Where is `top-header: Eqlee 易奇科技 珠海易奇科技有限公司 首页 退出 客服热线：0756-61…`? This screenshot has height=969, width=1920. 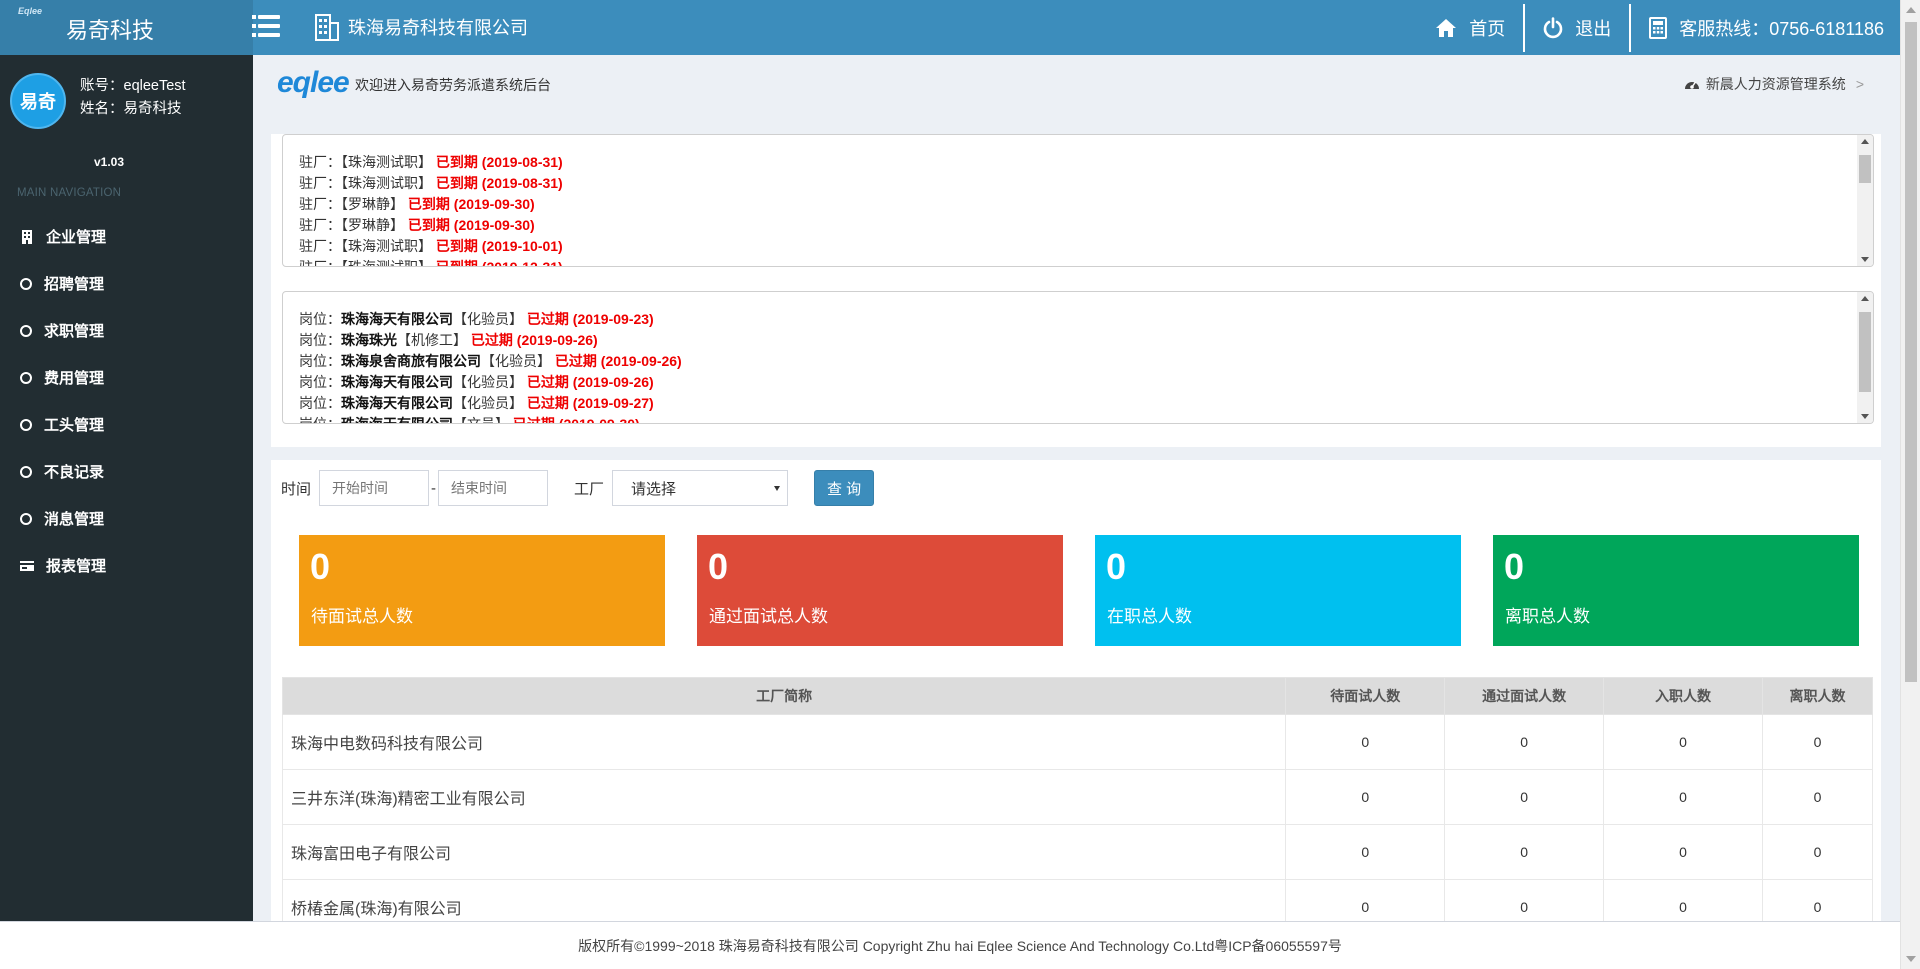 top-header: Eqlee 易奇科技 珠海易奇科技有限公司 首页 退出 客服热线：0756-61… is located at coordinates (950, 27).